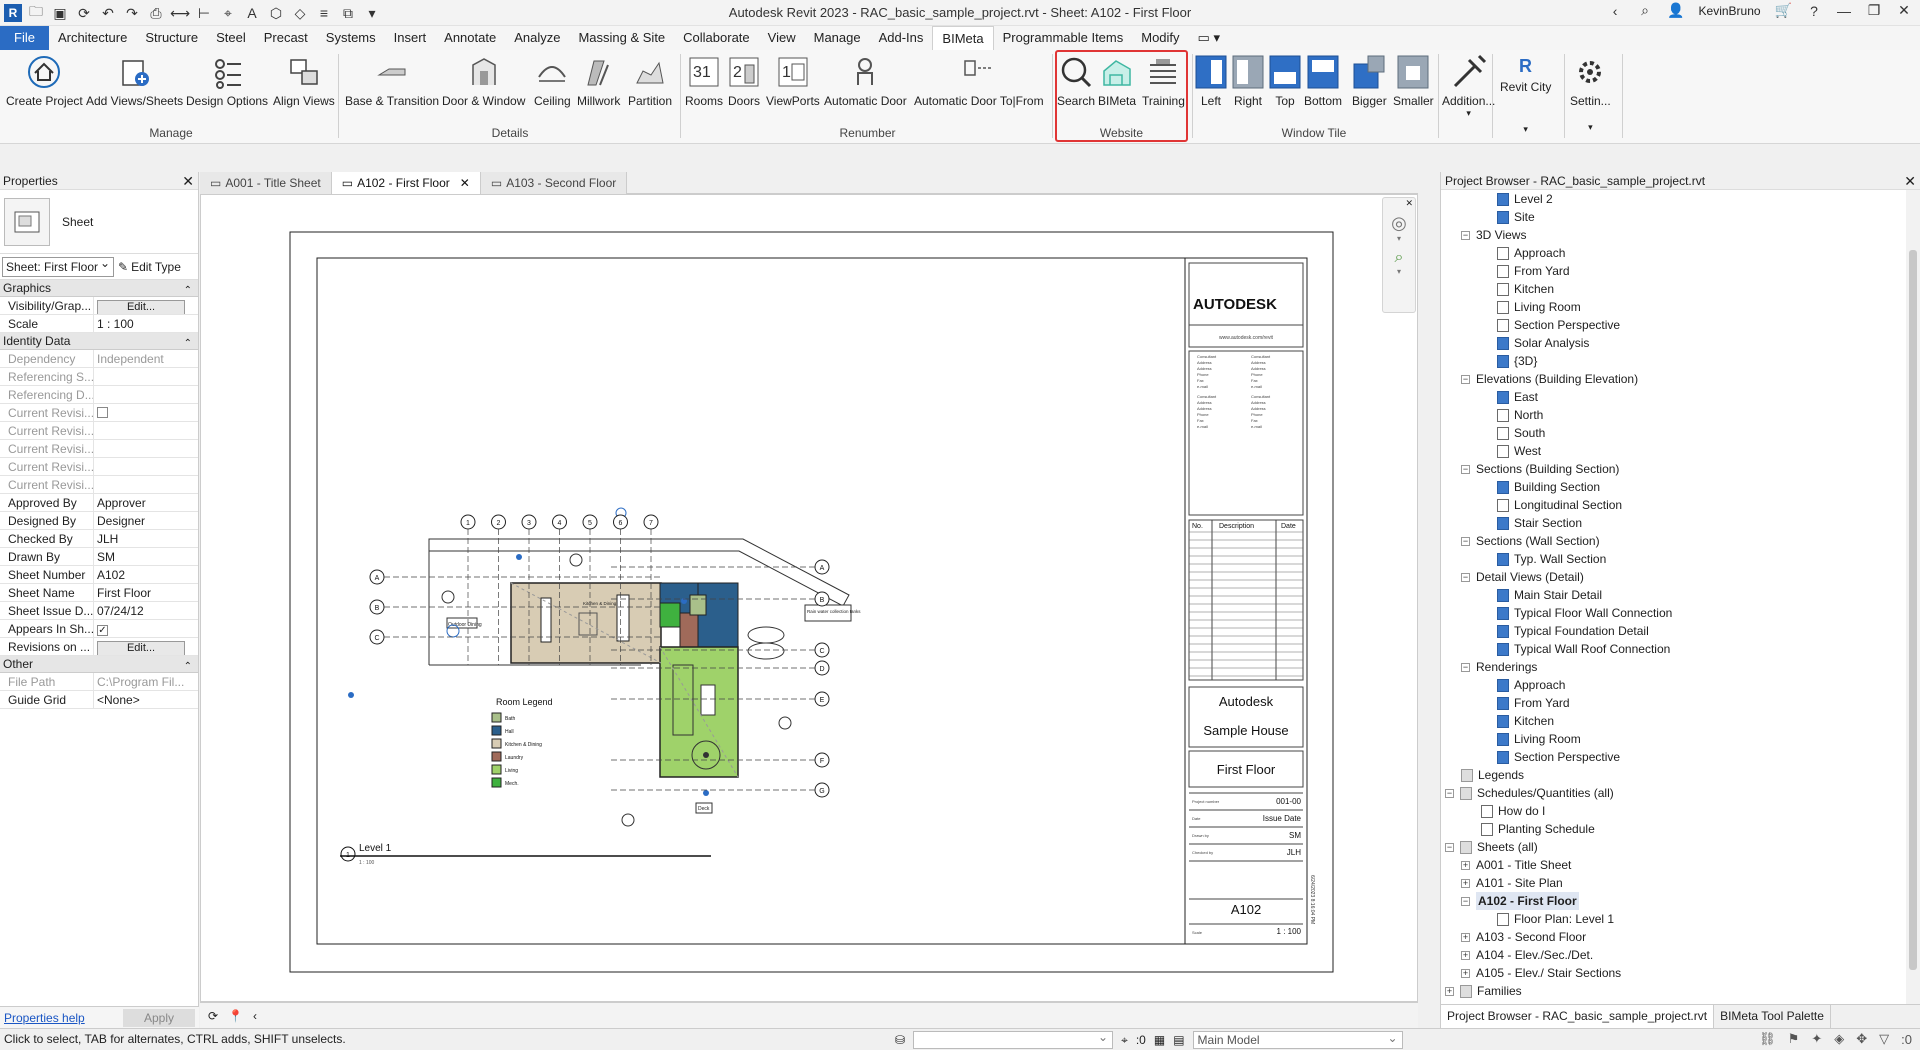  Describe the element at coordinates (1794, 1039) in the screenshot. I see `underlay-icon: ⚑` at that location.